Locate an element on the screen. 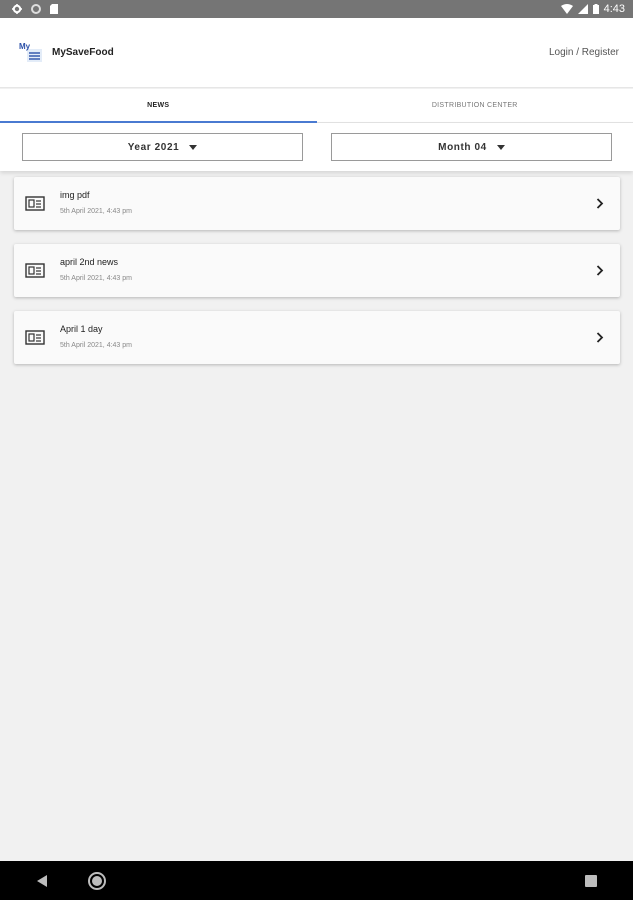  month-select-label: Month 04 is located at coordinates (462, 147).